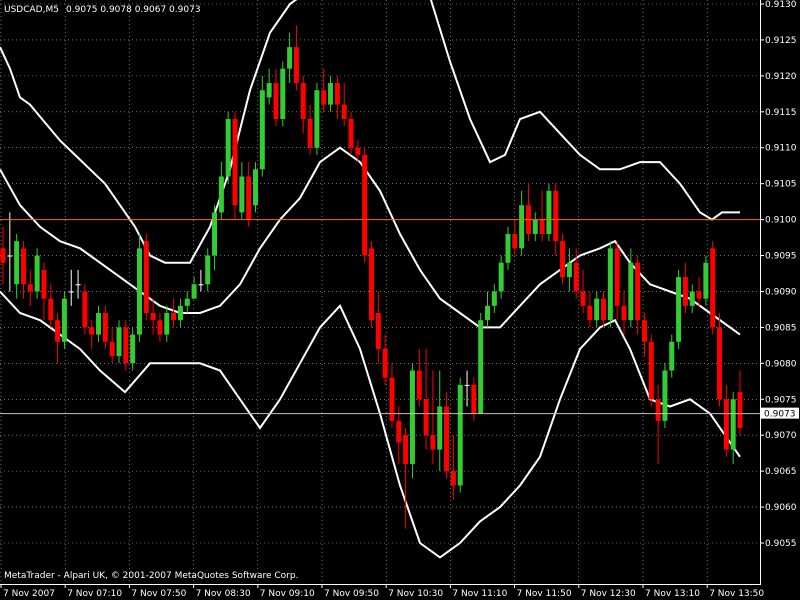  Describe the element at coordinates (780, 415) in the screenshot. I see `current-price-label: 0.9073` at that location.